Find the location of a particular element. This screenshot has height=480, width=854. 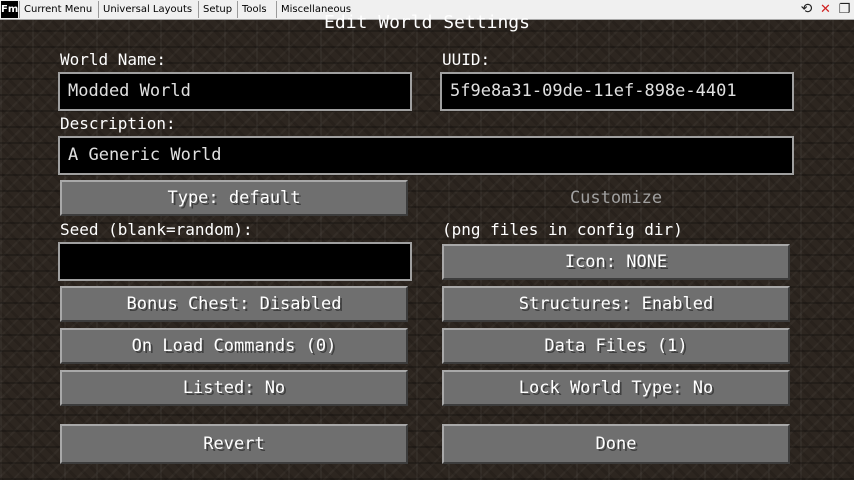

structures-button: Structures: Enabled is located at coordinates (616, 304).